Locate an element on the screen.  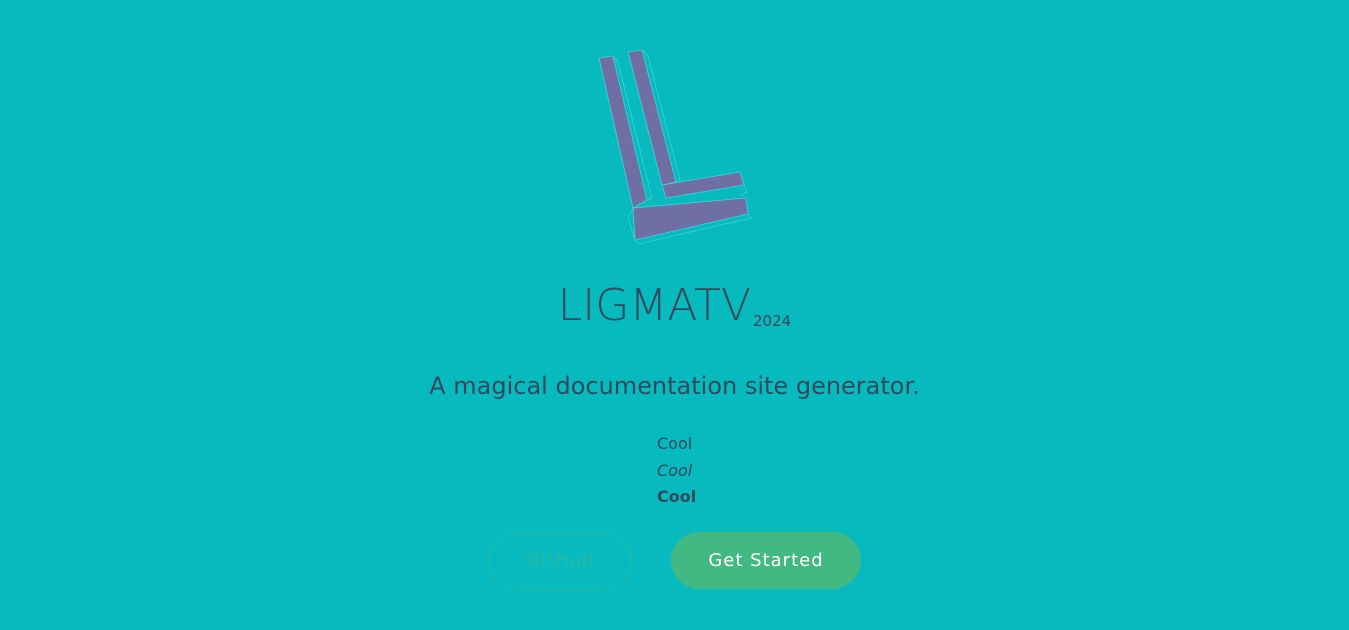
site-version: 2024 is located at coordinates (772, 321).